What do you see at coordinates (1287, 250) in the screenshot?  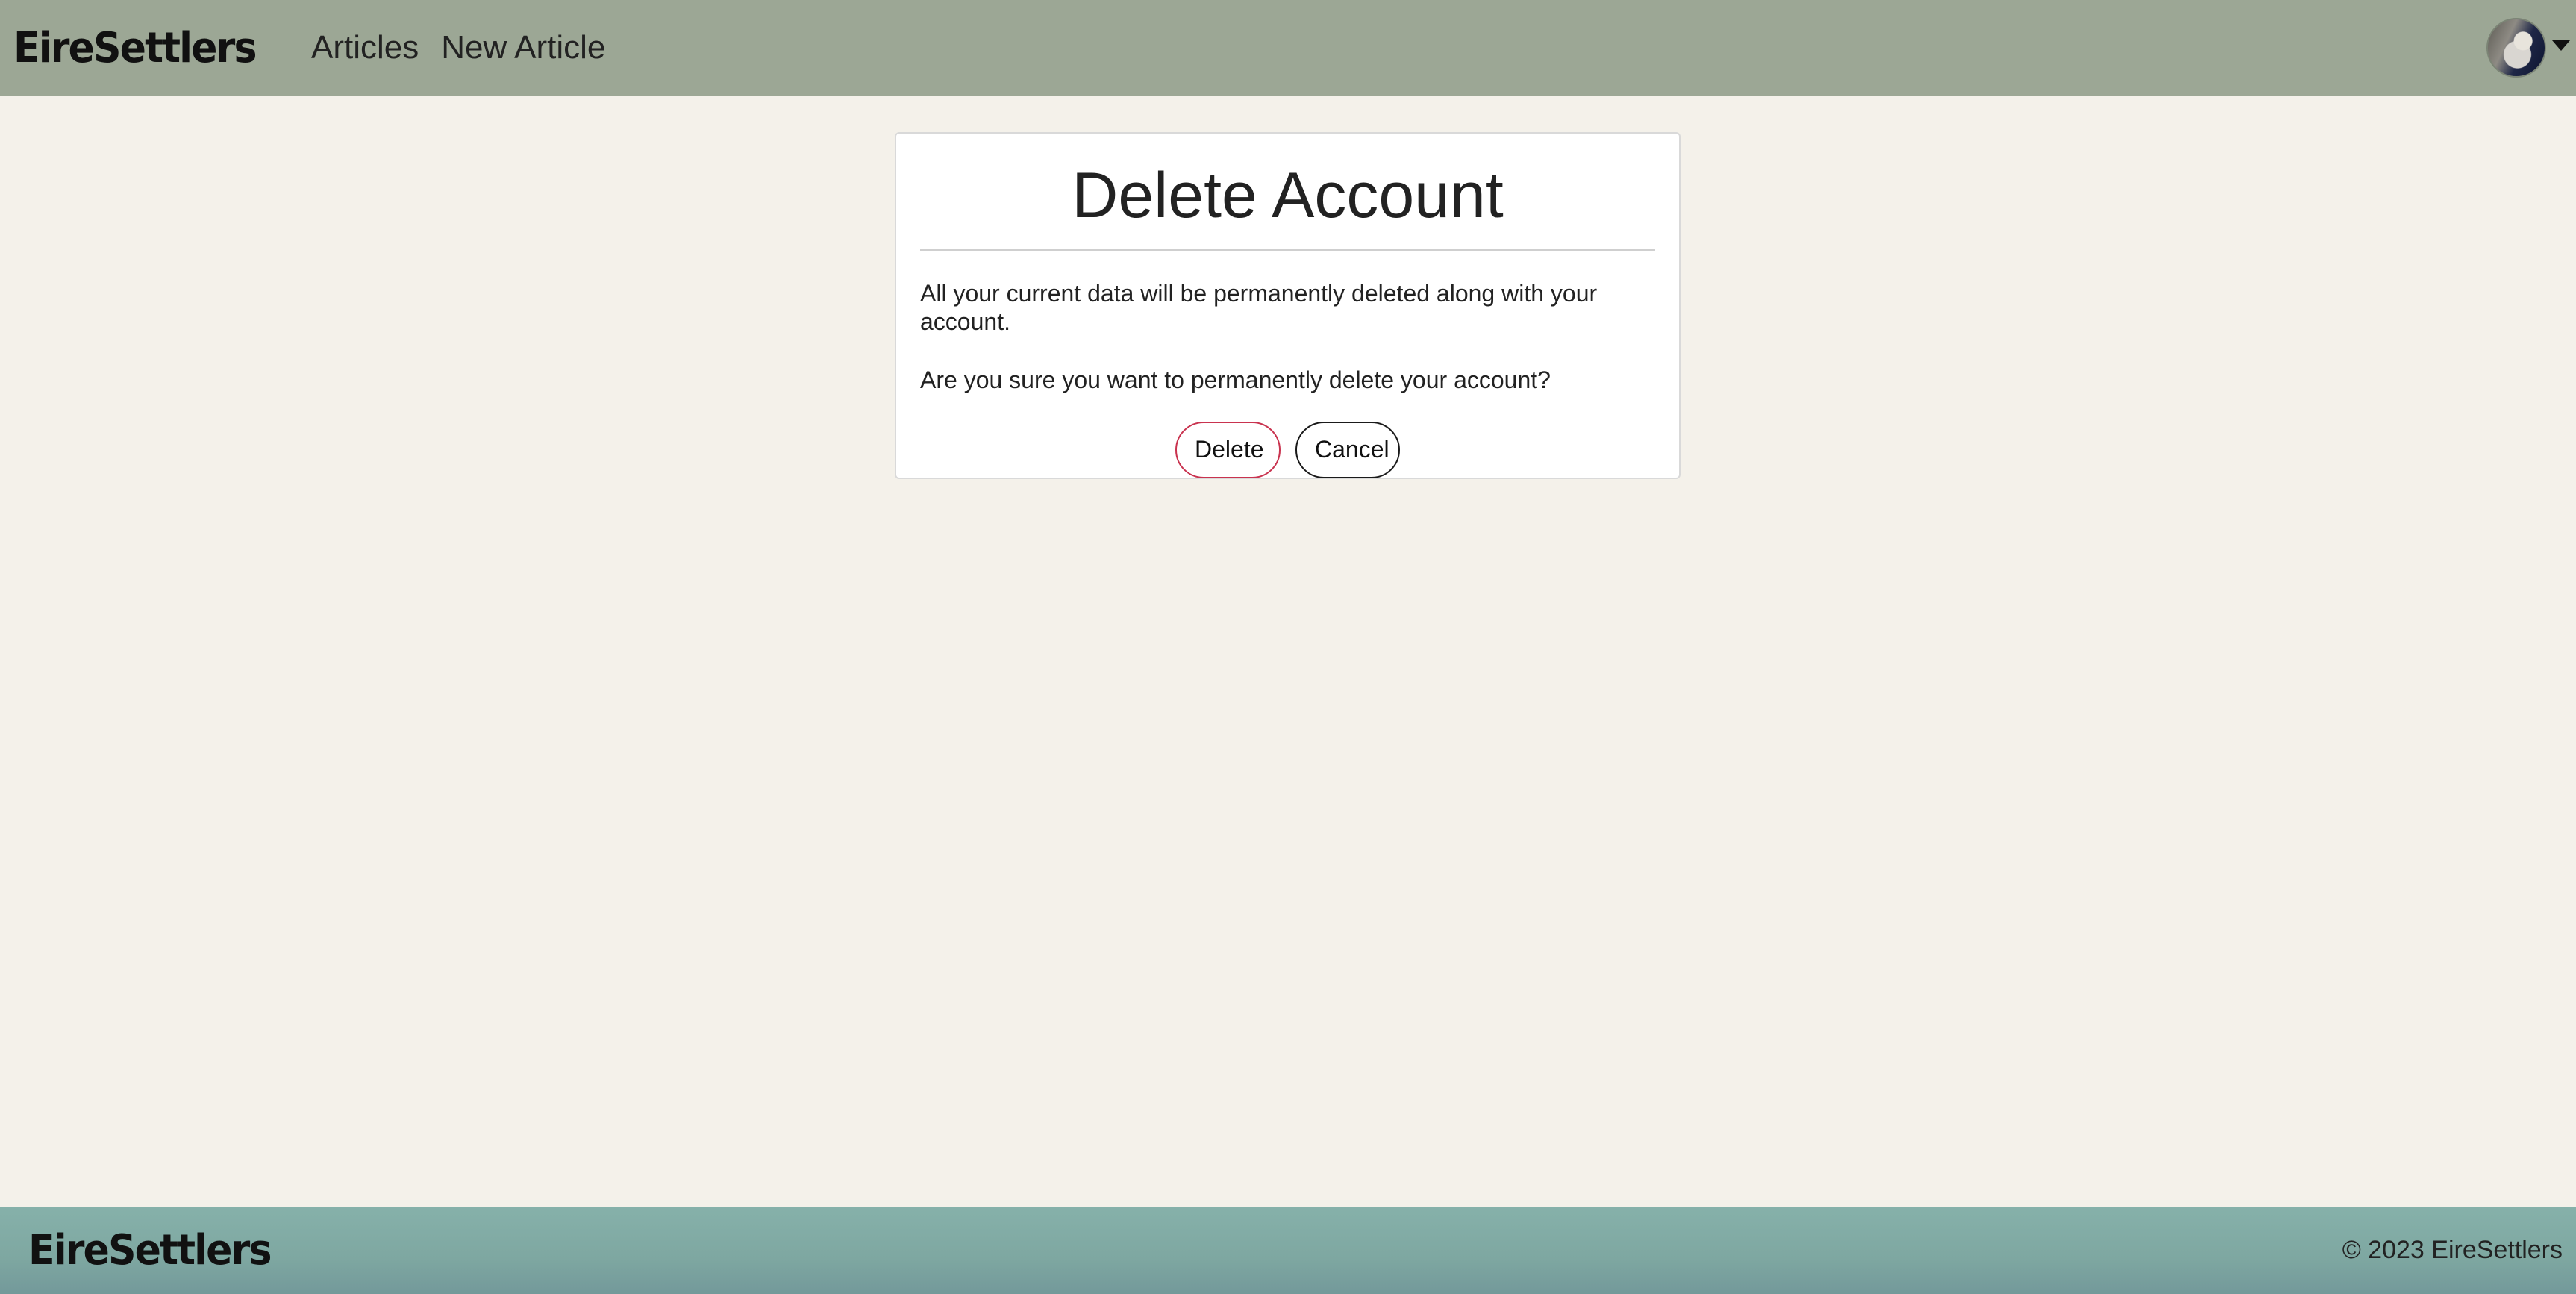 I see `divider` at bounding box center [1287, 250].